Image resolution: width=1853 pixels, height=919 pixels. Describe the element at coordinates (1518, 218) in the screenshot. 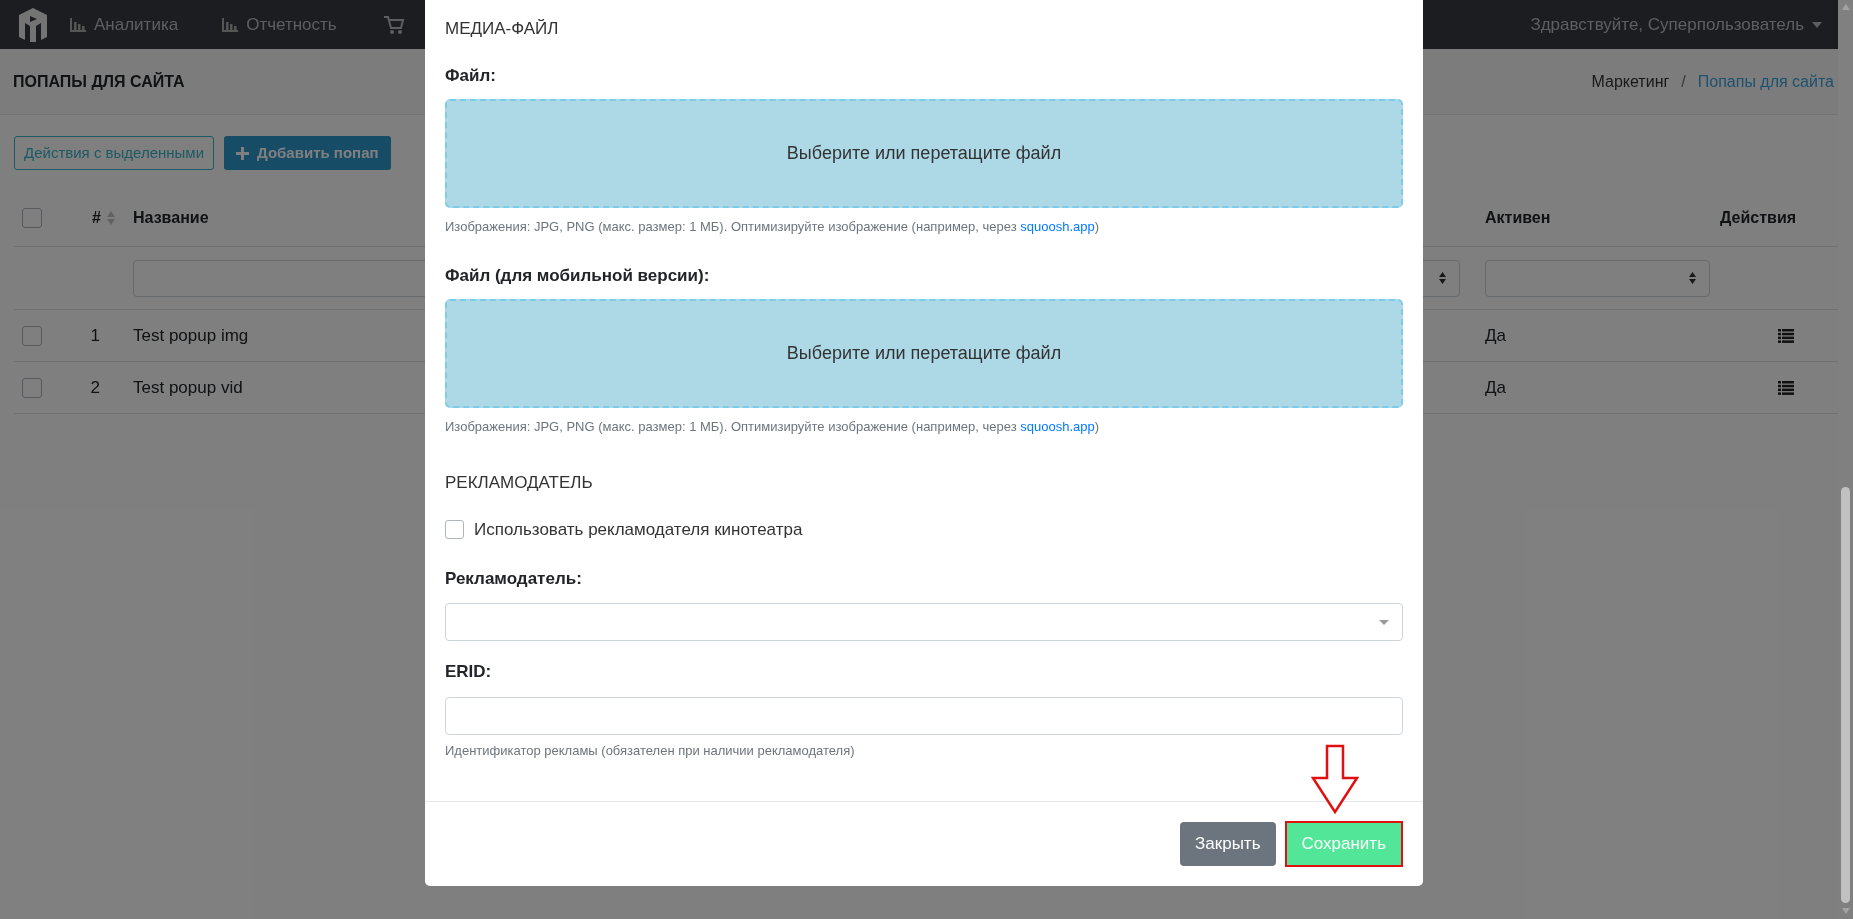

I see `column-header: Активен` at that location.